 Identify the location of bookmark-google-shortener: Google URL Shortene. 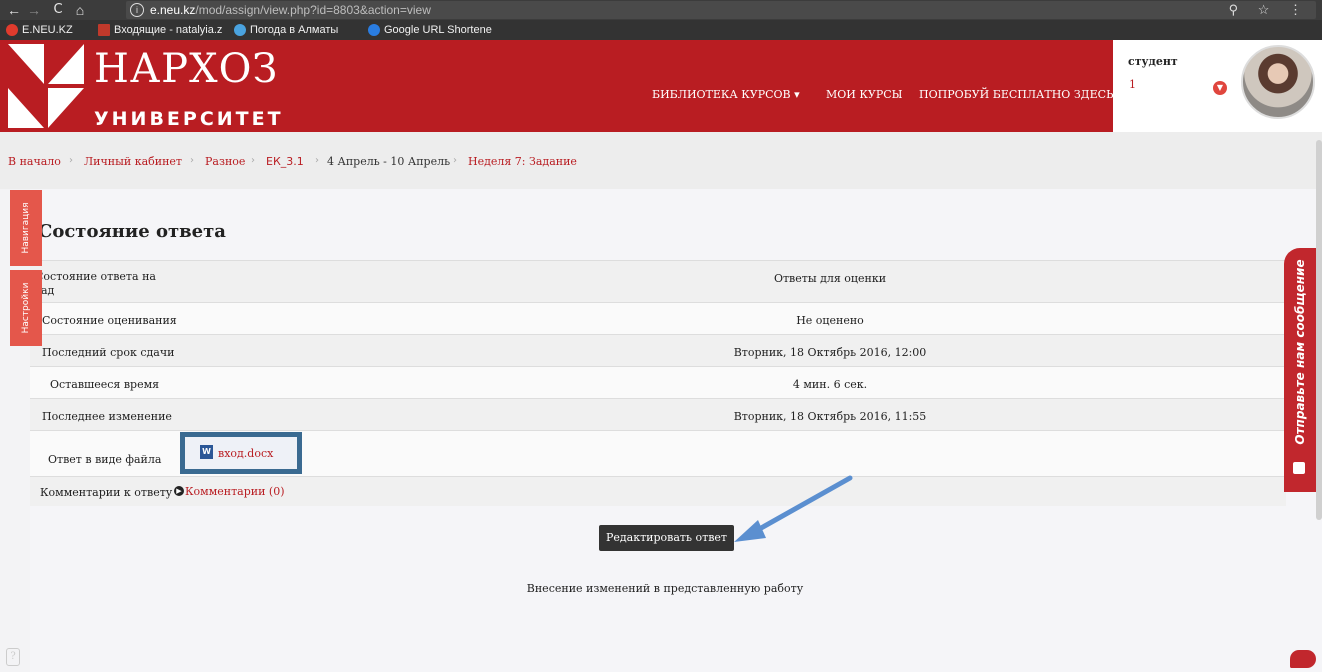
(430, 30).